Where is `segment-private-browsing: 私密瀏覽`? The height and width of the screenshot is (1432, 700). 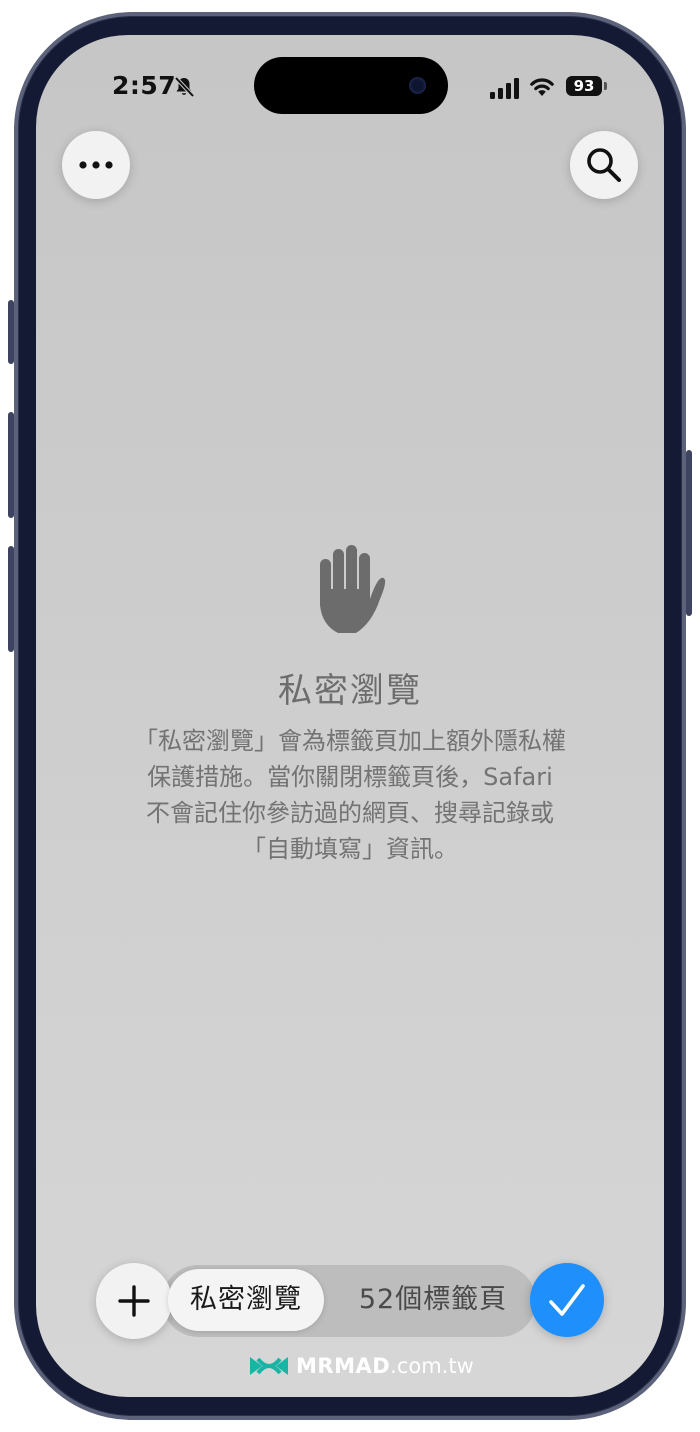 segment-private-browsing: 私密瀏覽 is located at coordinates (246, 1300).